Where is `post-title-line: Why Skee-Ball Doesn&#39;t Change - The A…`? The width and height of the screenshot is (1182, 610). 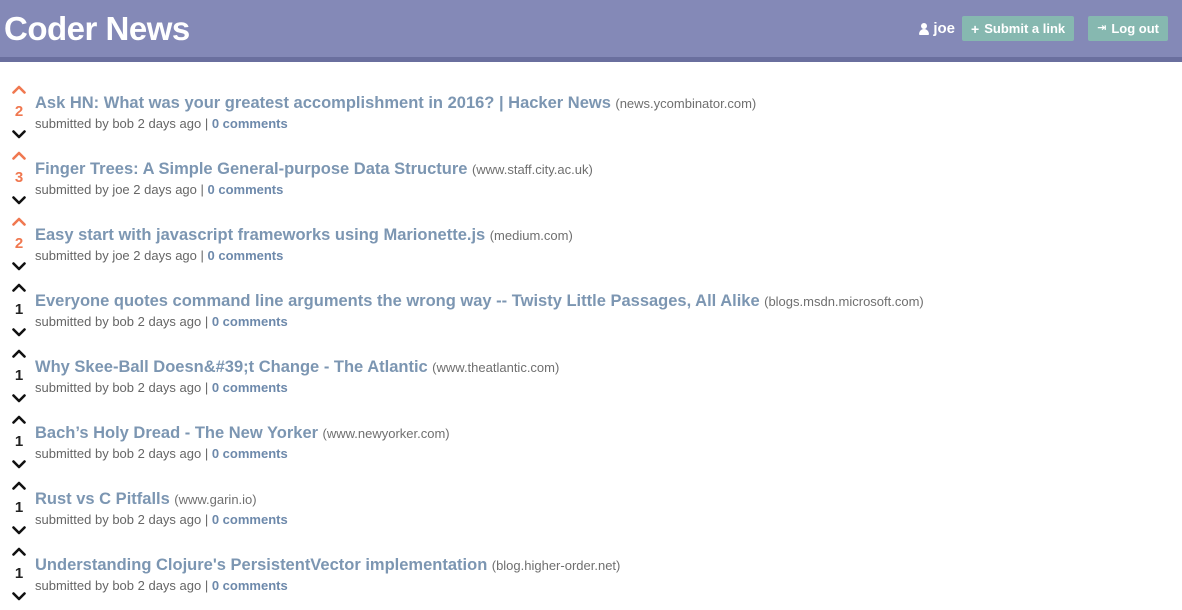 post-title-line: Why Skee-Ball Doesn&#39;t Change - The A… is located at coordinates (297, 367).